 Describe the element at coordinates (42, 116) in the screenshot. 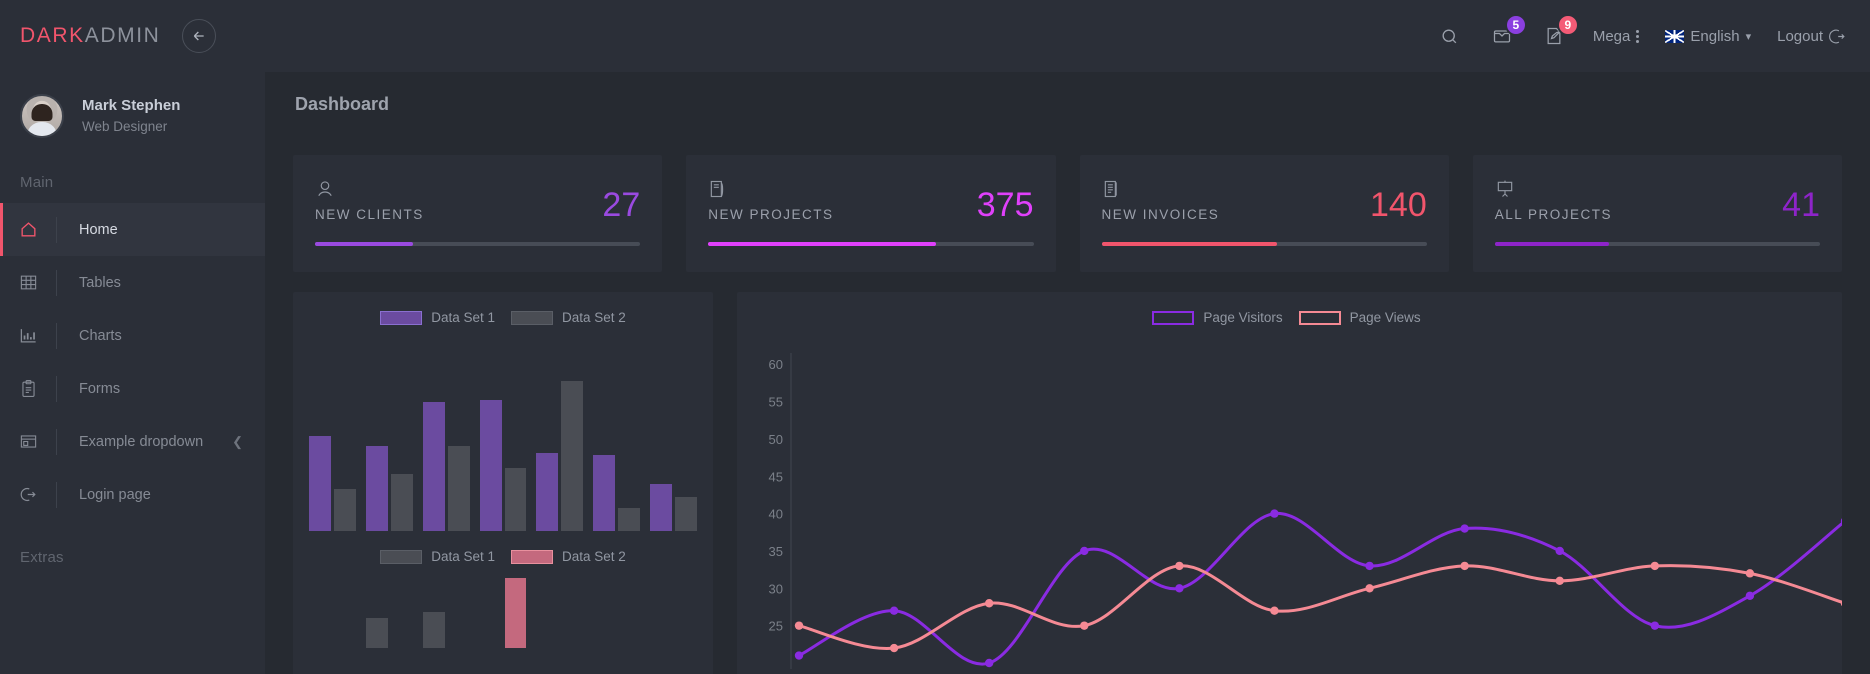

I see `avatar` at that location.